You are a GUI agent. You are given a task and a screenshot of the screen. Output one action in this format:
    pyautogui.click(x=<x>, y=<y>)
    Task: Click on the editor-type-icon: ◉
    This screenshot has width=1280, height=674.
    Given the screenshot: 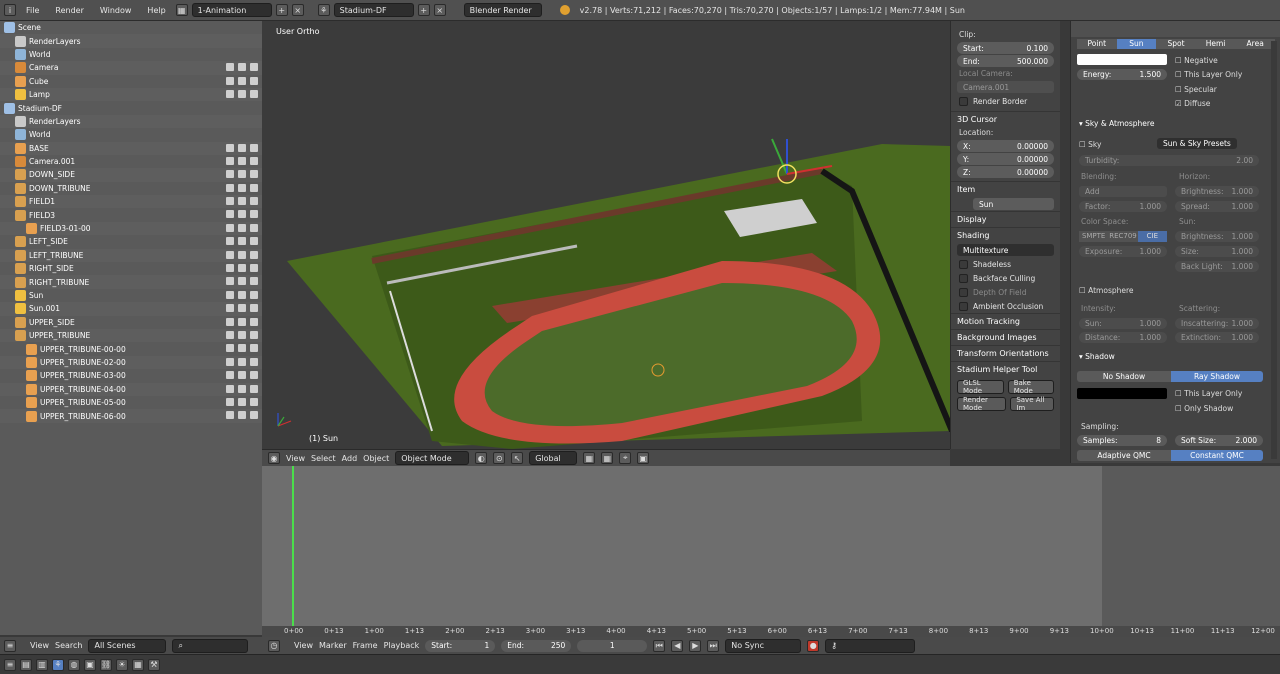 What is the action you would take?
    pyautogui.click(x=274, y=458)
    